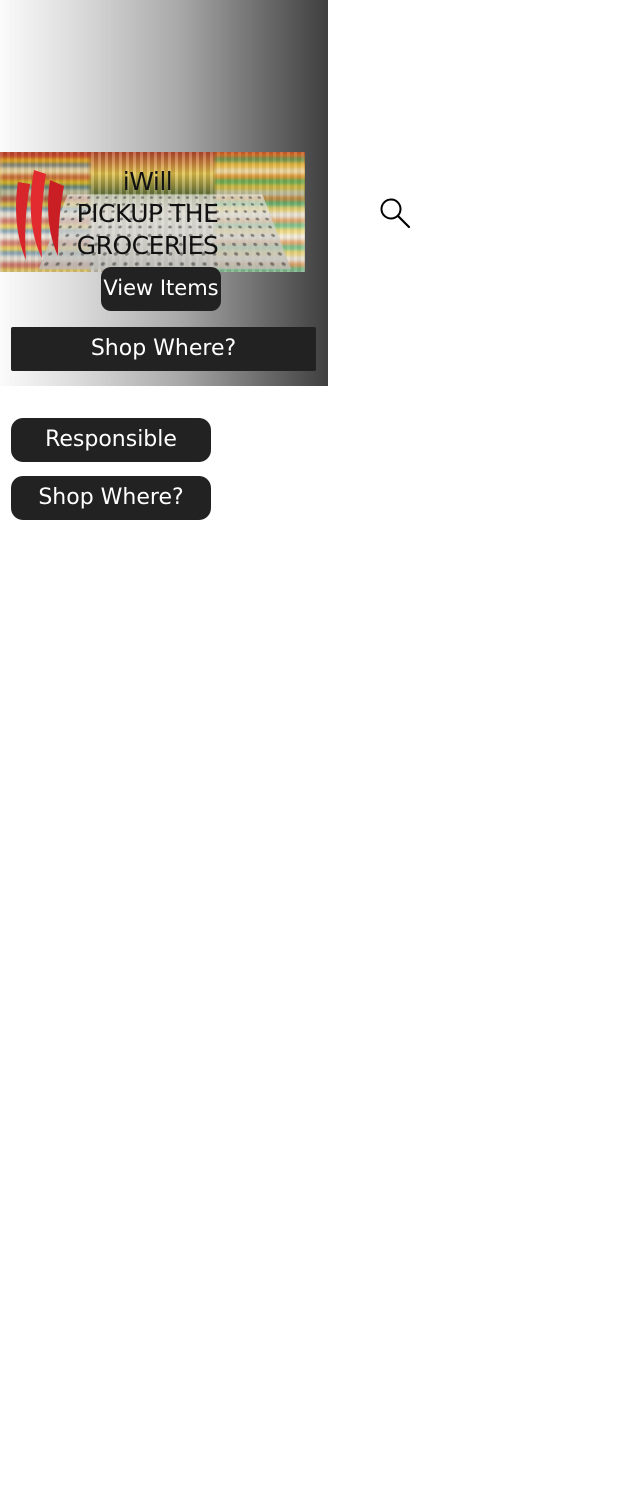 The width and height of the screenshot is (640, 1500). Describe the element at coordinates (111, 498) in the screenshot. I see `shop-where-secondary-button: Shop Where?` at that location.